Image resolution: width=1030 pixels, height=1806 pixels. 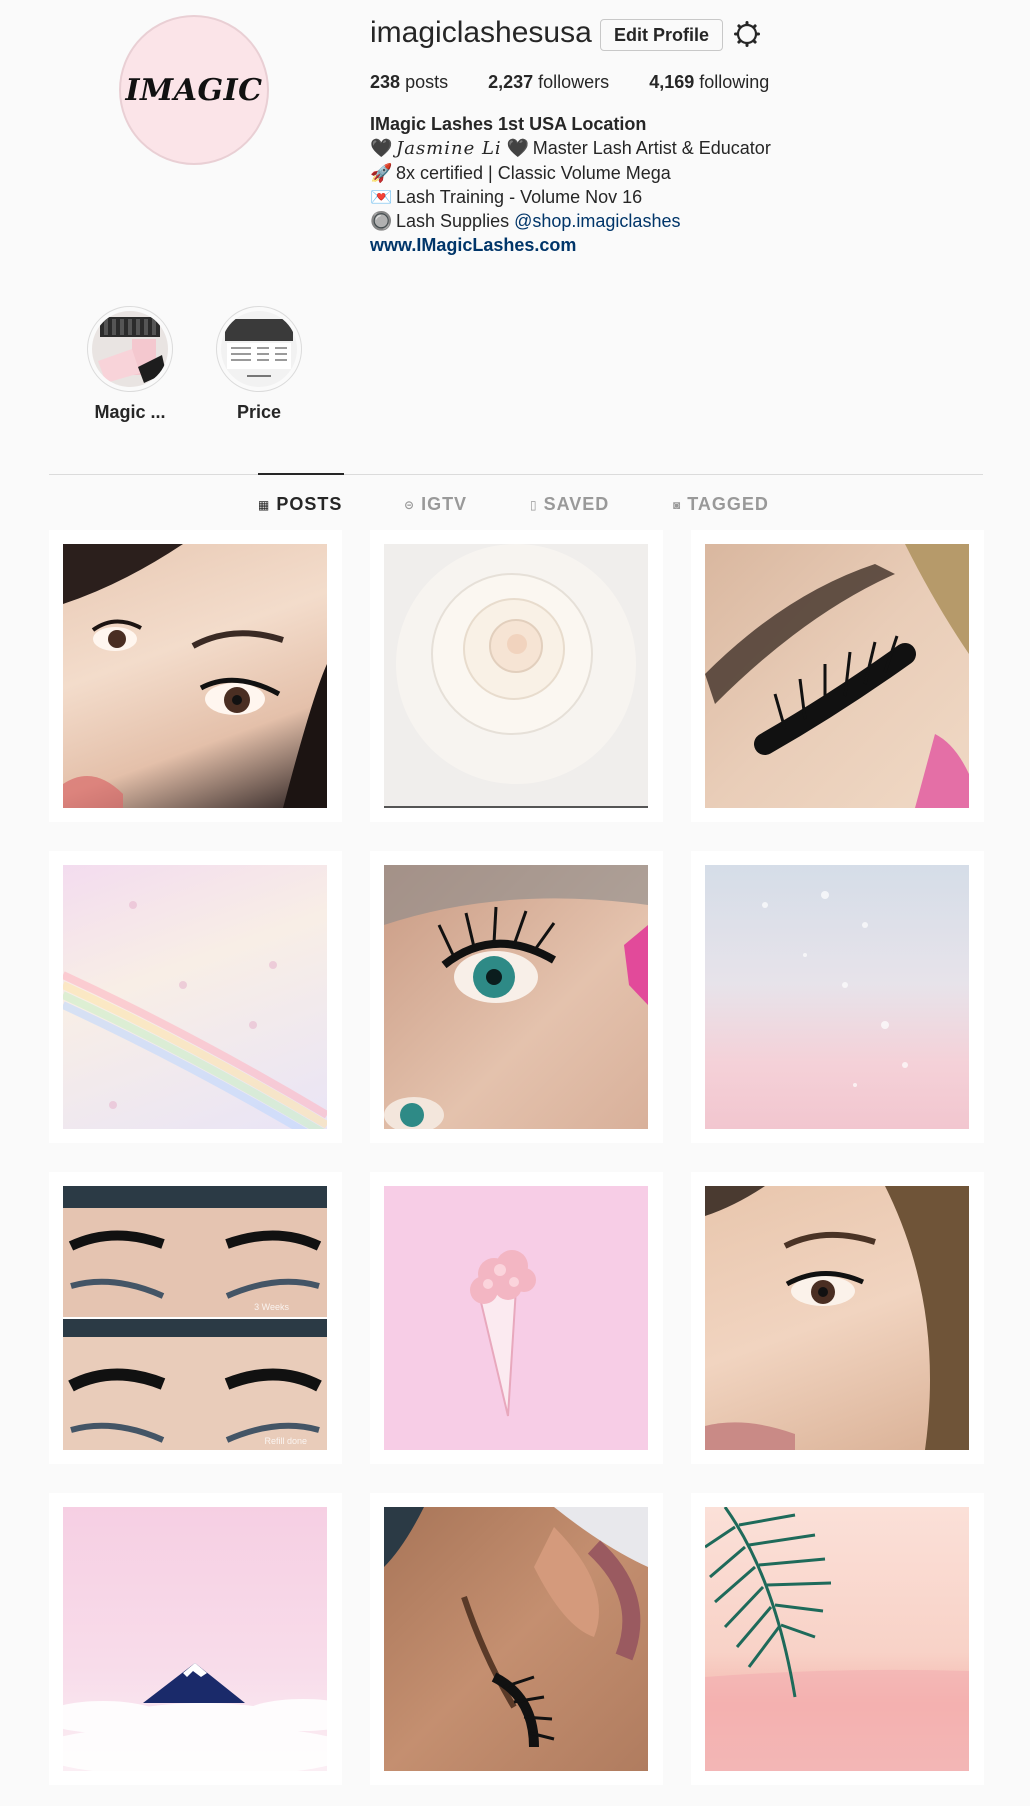 I want to click on active-tab-indicator, so click(x=301, y=474).